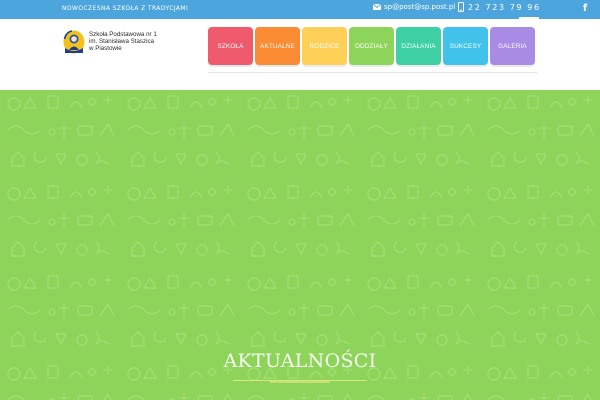 This screenshot has height=400, width=600. Describe the element at coordinates (372, 72) in the screenshot. I see `nav-divider` at that location.